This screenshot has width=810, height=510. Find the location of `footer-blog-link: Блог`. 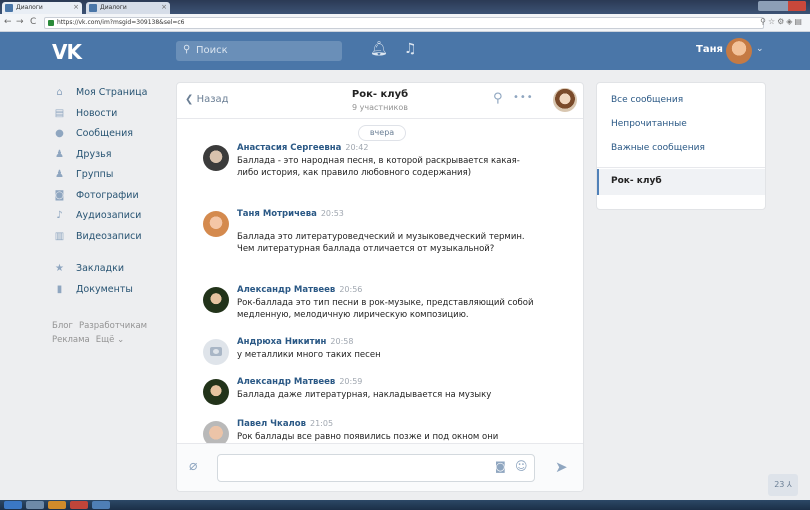

footer-blog-link: Блог is located at coordinates (62, 326).